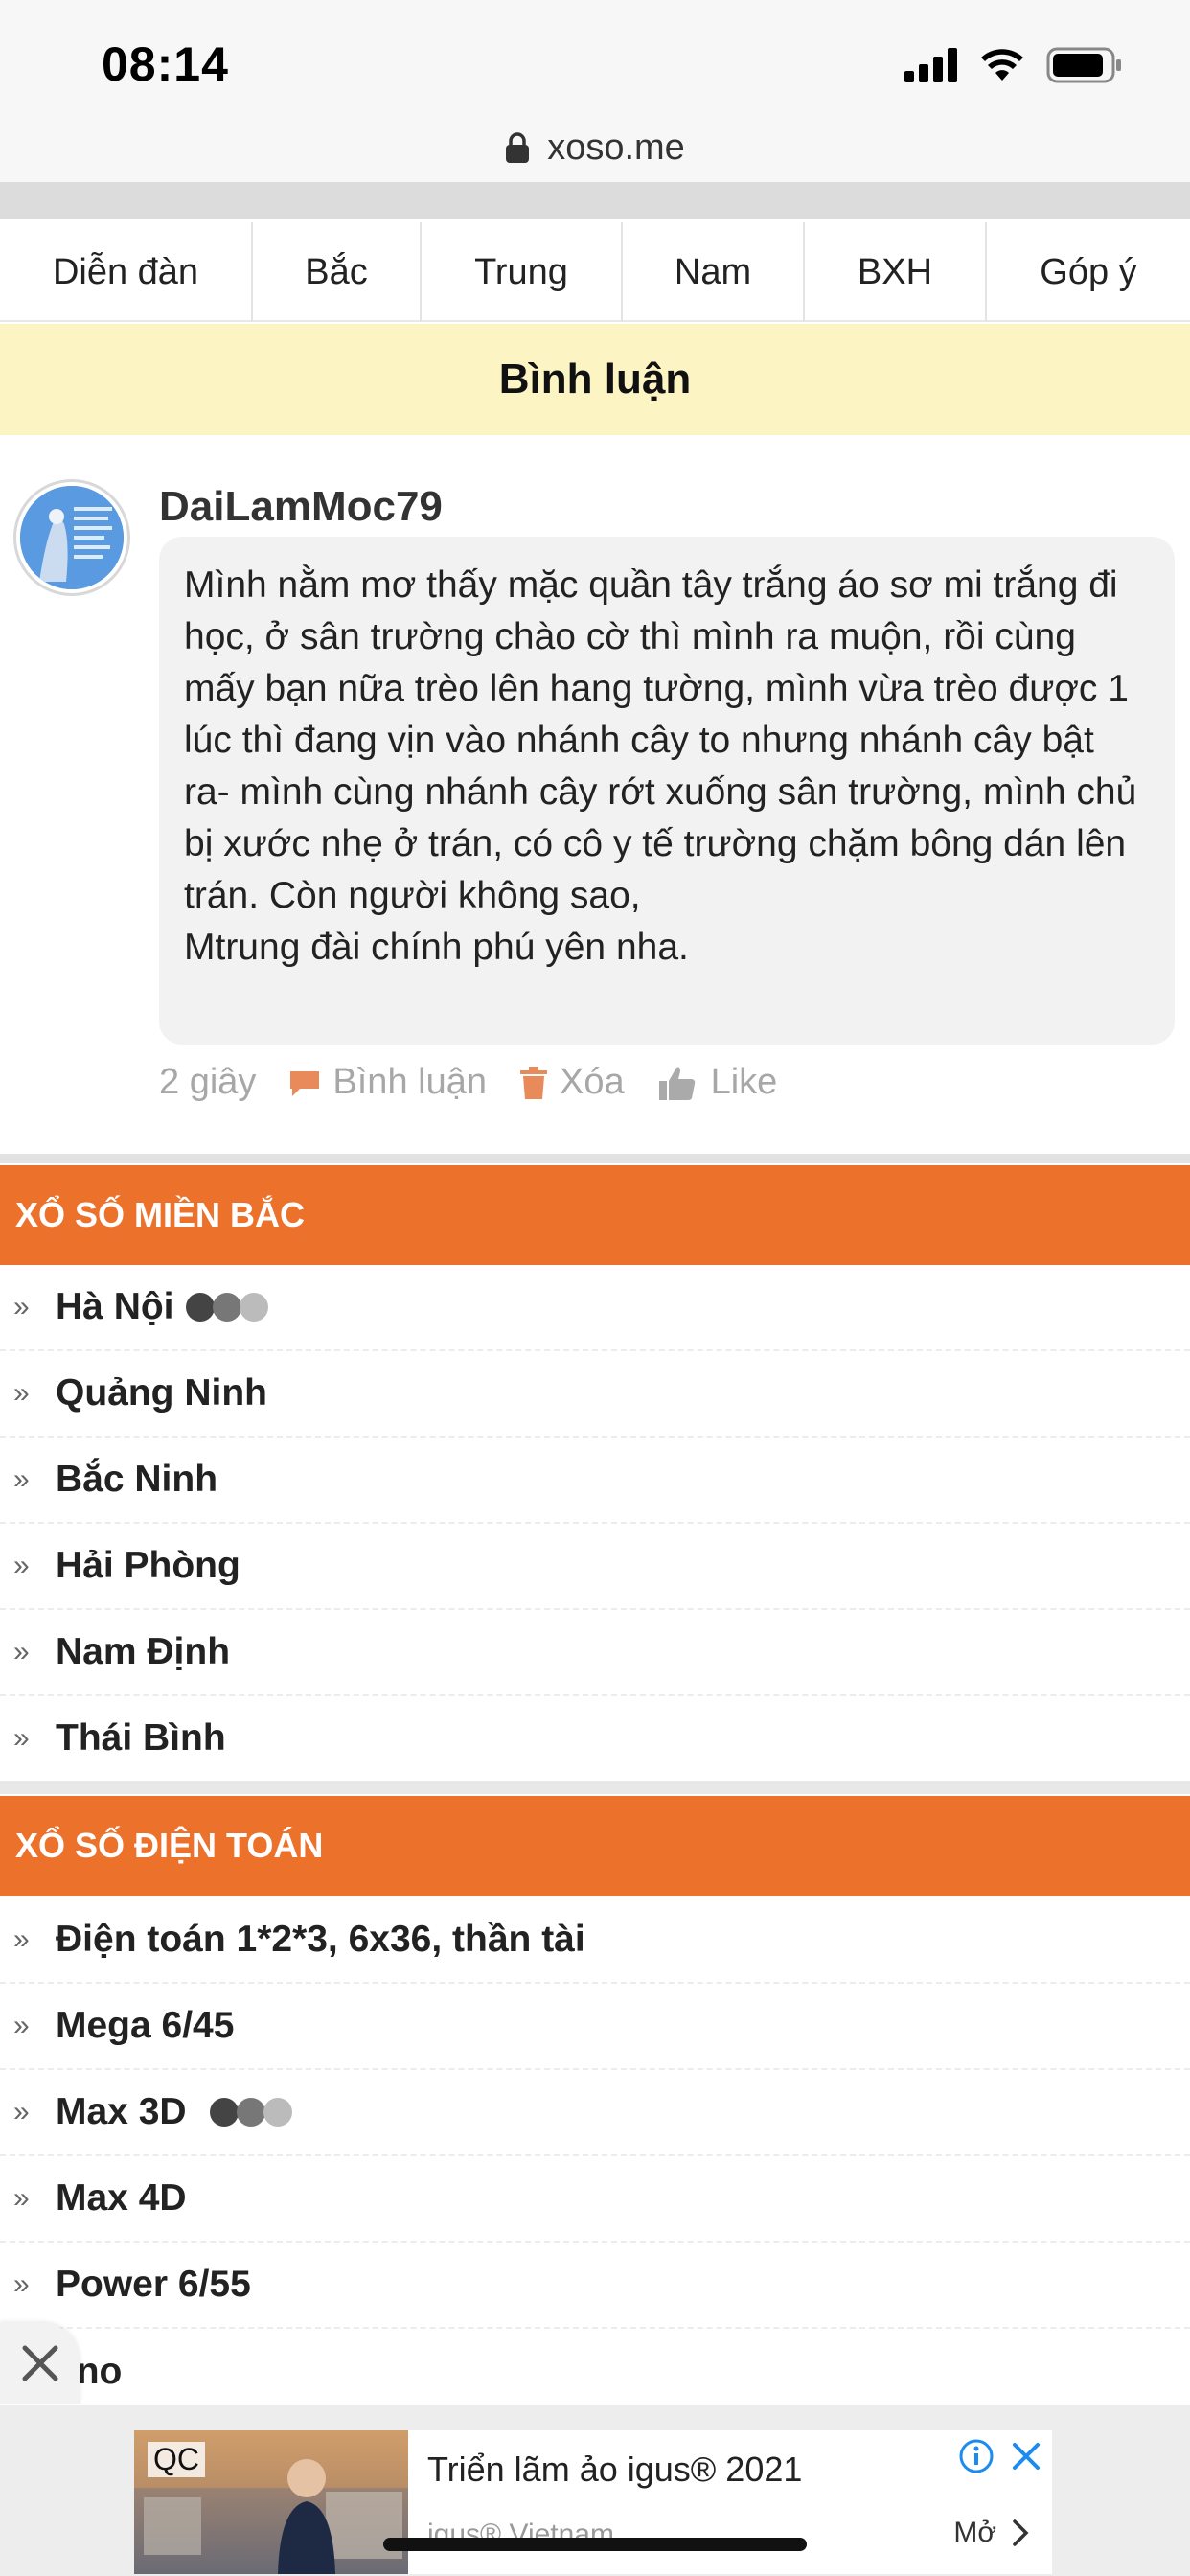  I want to click on list-item-power: » Power 6/55, so click(595, 2285).